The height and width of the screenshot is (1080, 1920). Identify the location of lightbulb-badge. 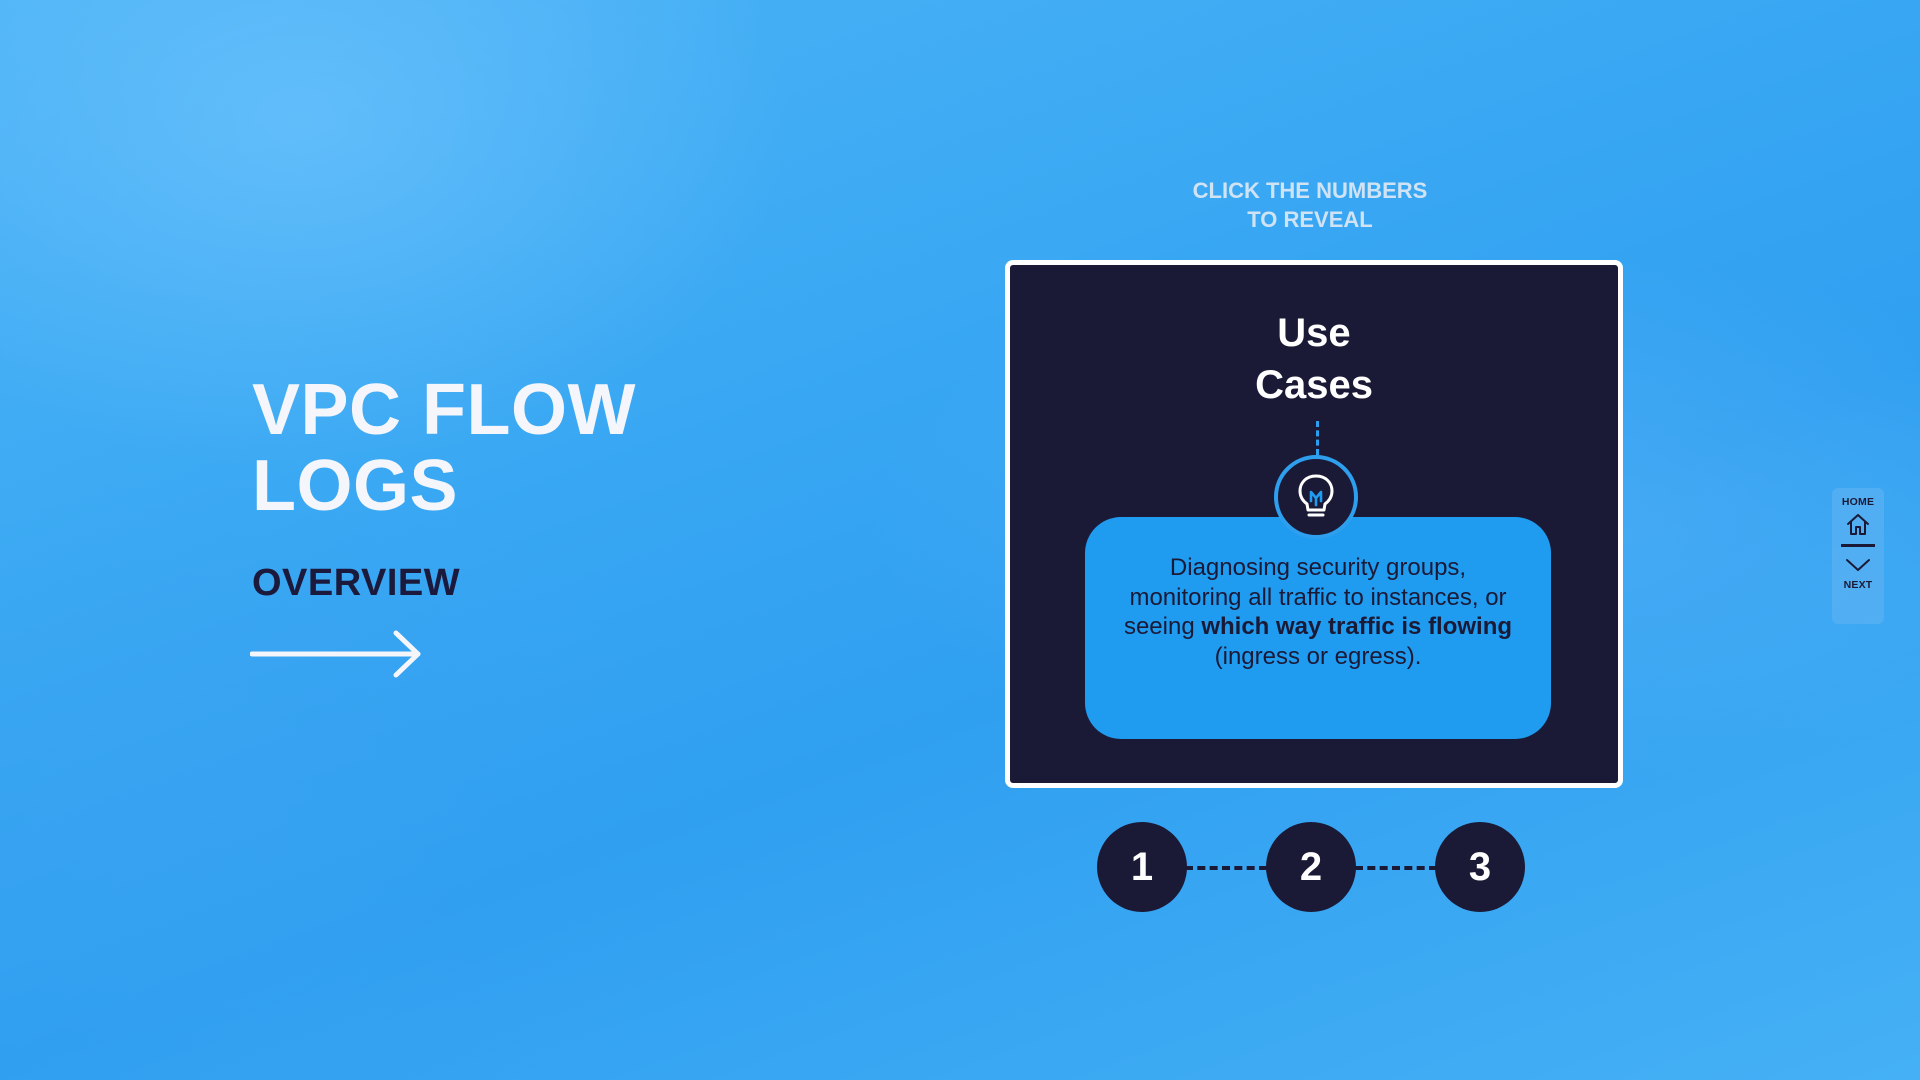
(1316, 497).